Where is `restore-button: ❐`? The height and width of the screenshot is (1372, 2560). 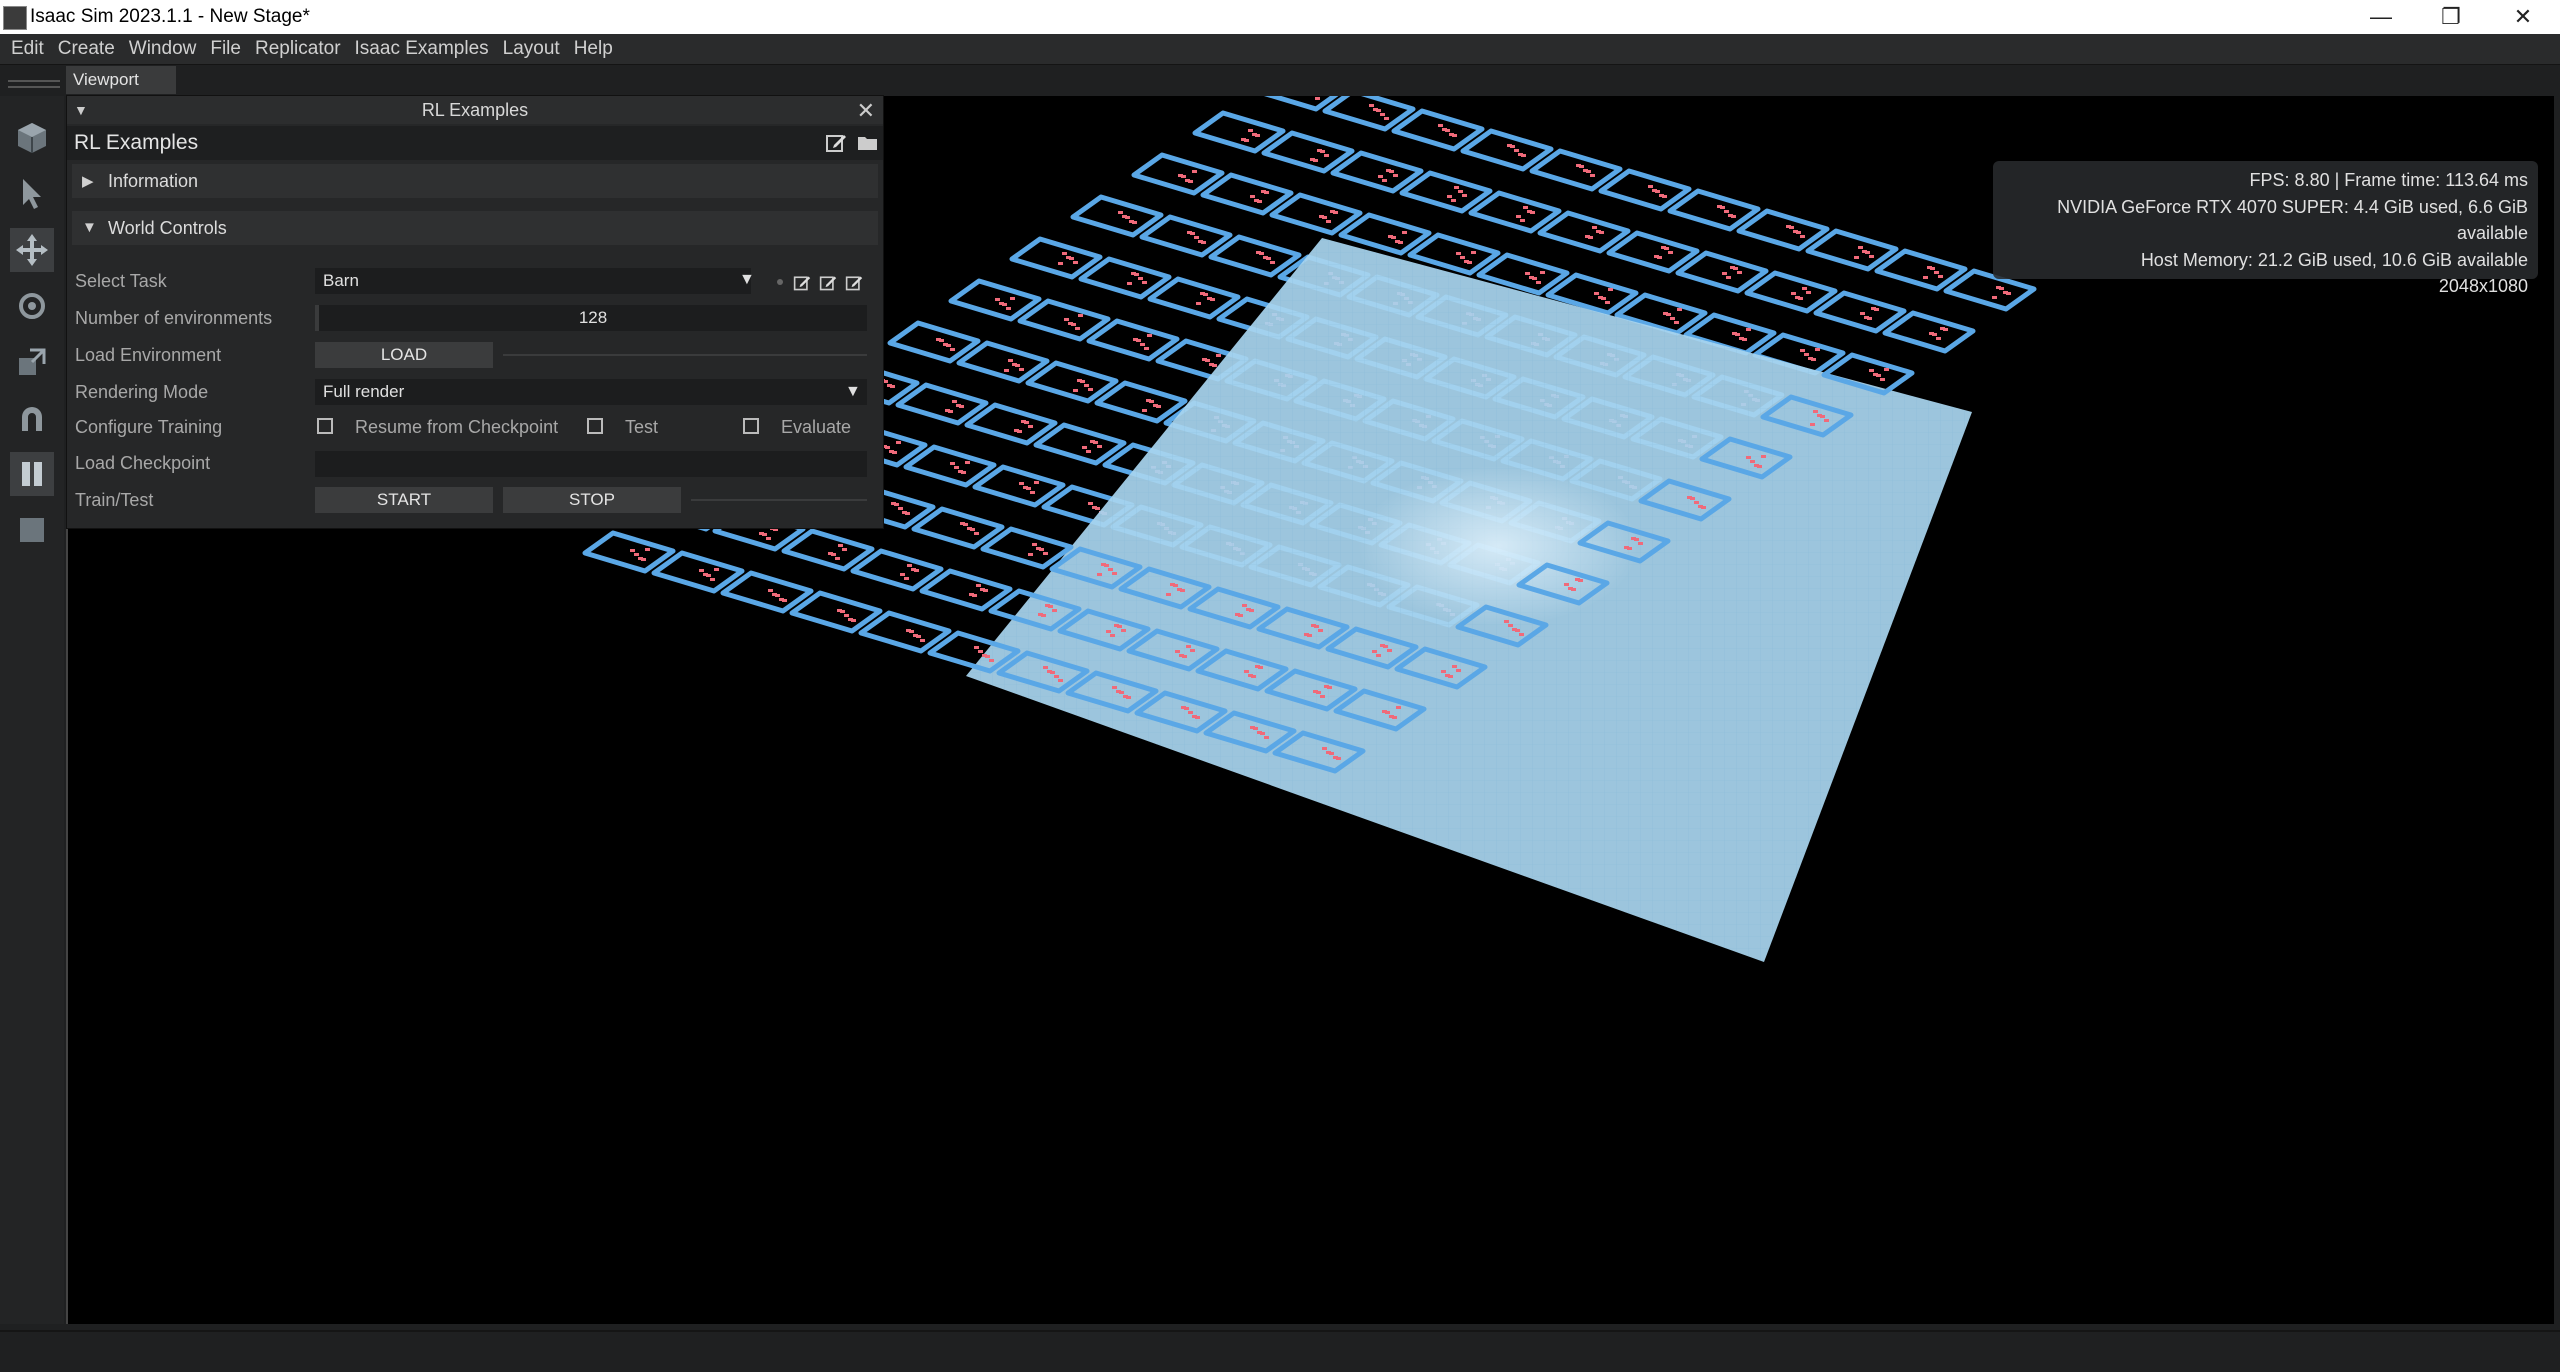
restore-button: ❐ is located at coordinates (2451, 17).